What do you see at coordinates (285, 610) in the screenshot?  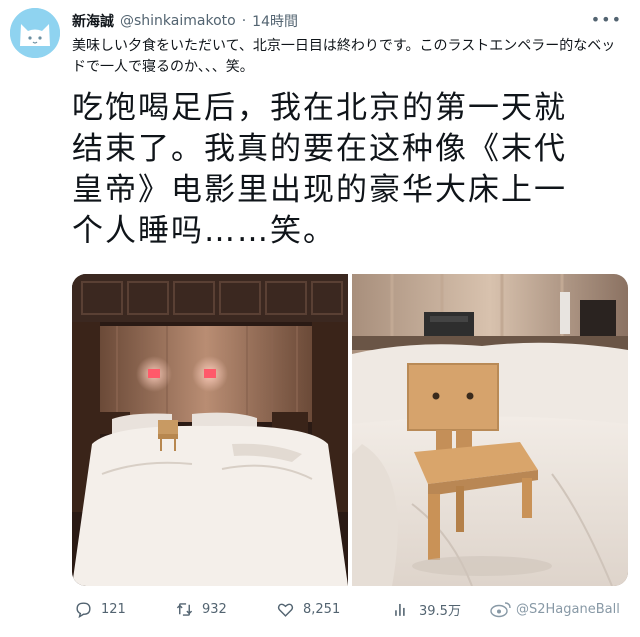 I see `heart-icon` at bounding box center [285, 610].